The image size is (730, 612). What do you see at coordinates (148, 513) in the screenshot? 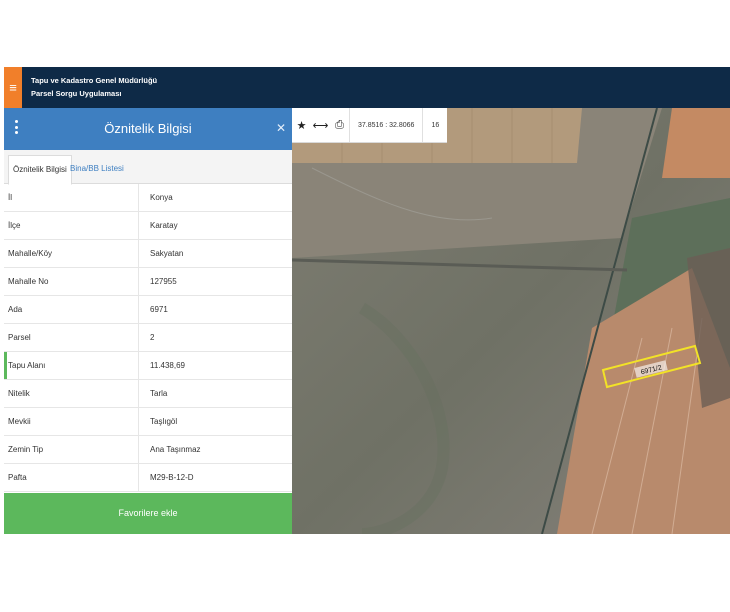
I see `add-favorite-button: Favorilere ekle` at bounding box center [148, 513].